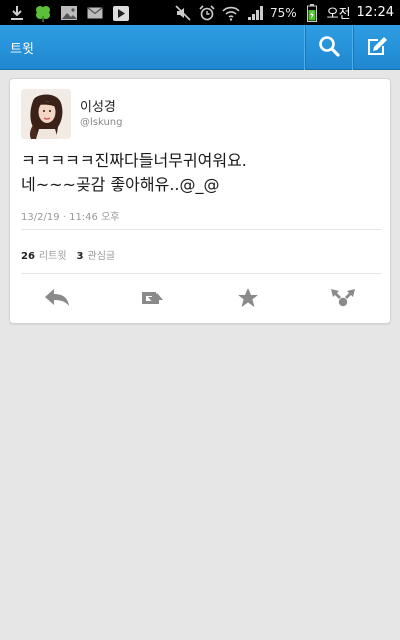 The width and height of the screenshot is (400, 640). I want to click on notification-icons, so click(69, 12).